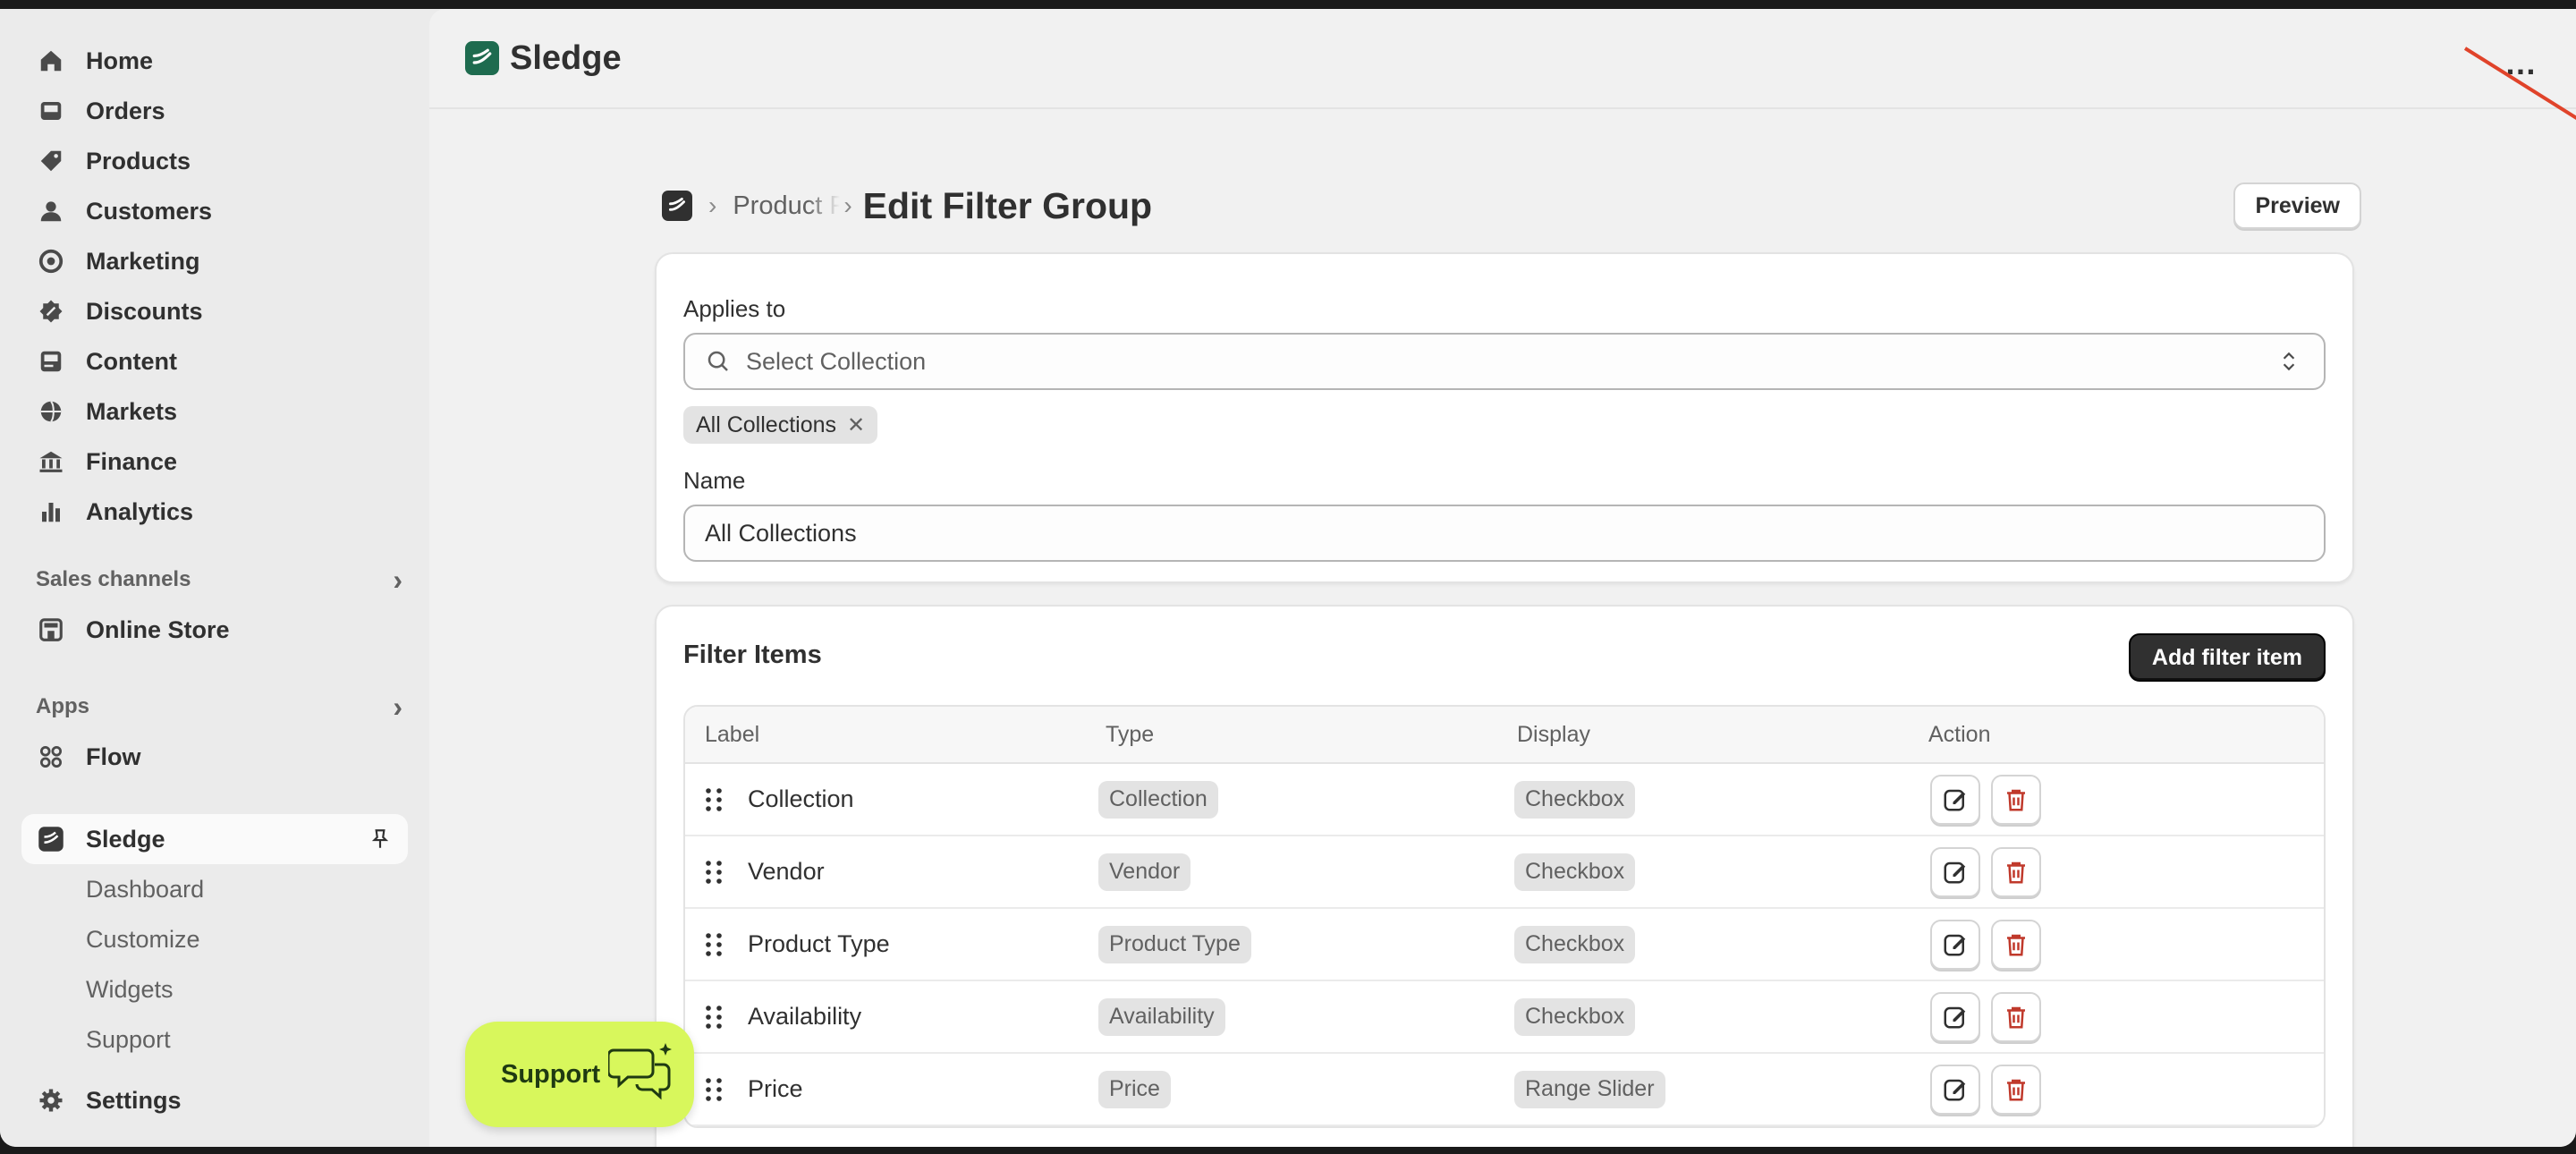 This screenshot has height=1154, width=2576. Describe the element at coordinates (801, 798) in the screenshot. I see `row-label: Collection` at that location.